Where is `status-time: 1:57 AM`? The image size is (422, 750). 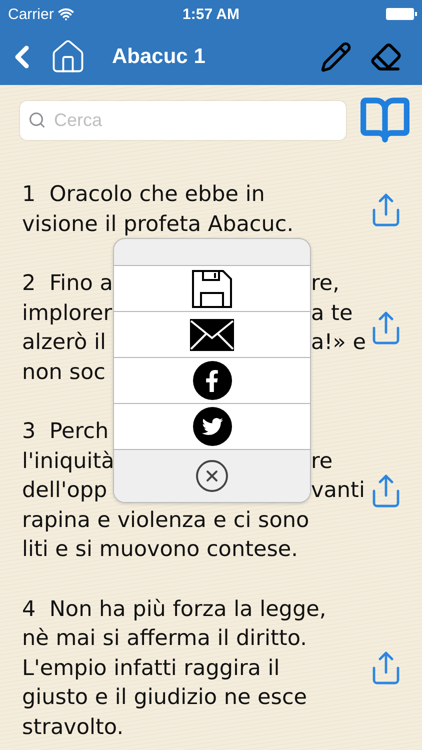 status-time: 1:57 AM is located at coordinates (211, 14).